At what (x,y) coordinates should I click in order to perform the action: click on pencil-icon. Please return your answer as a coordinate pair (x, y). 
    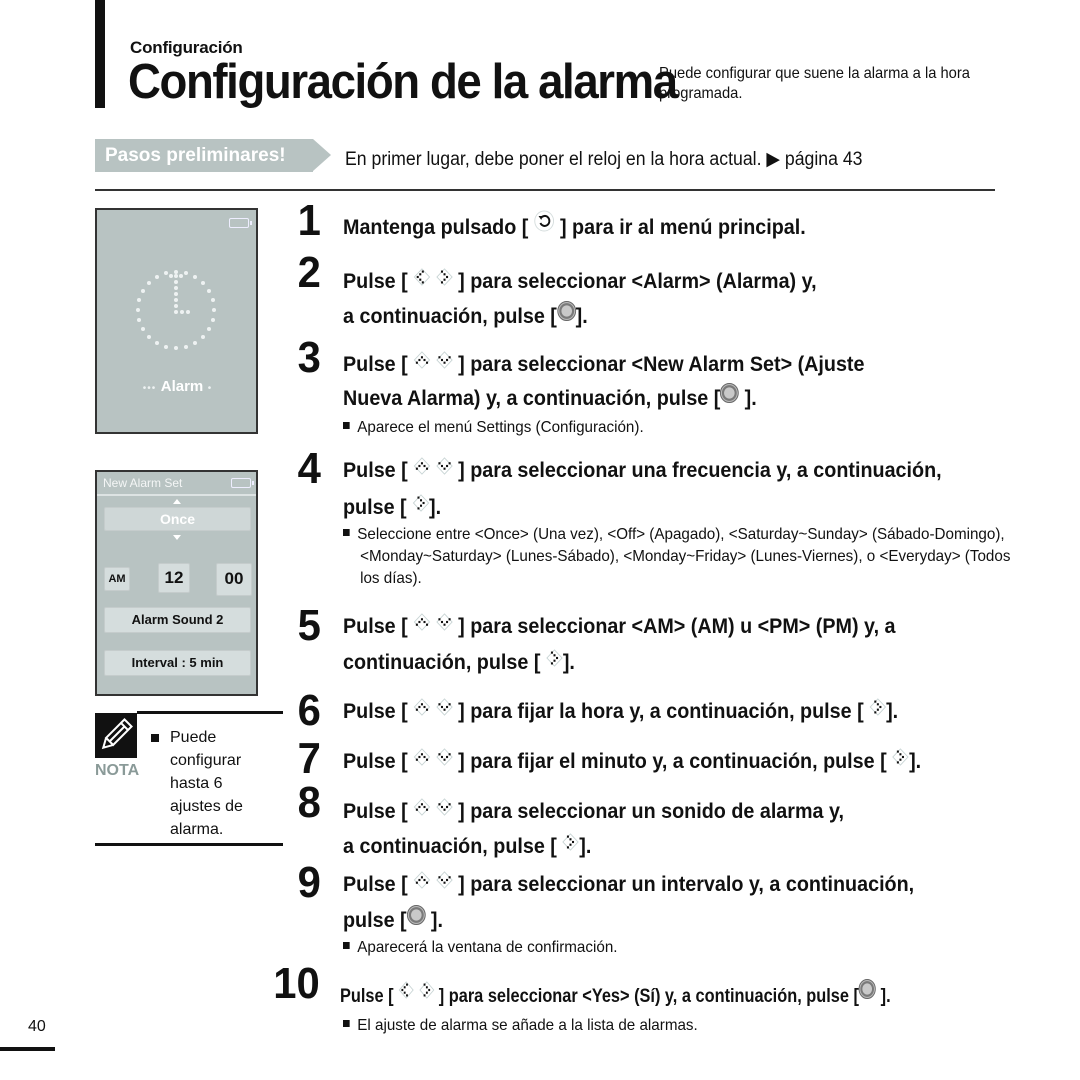
    Looking at the image, I should click on (117, 734).